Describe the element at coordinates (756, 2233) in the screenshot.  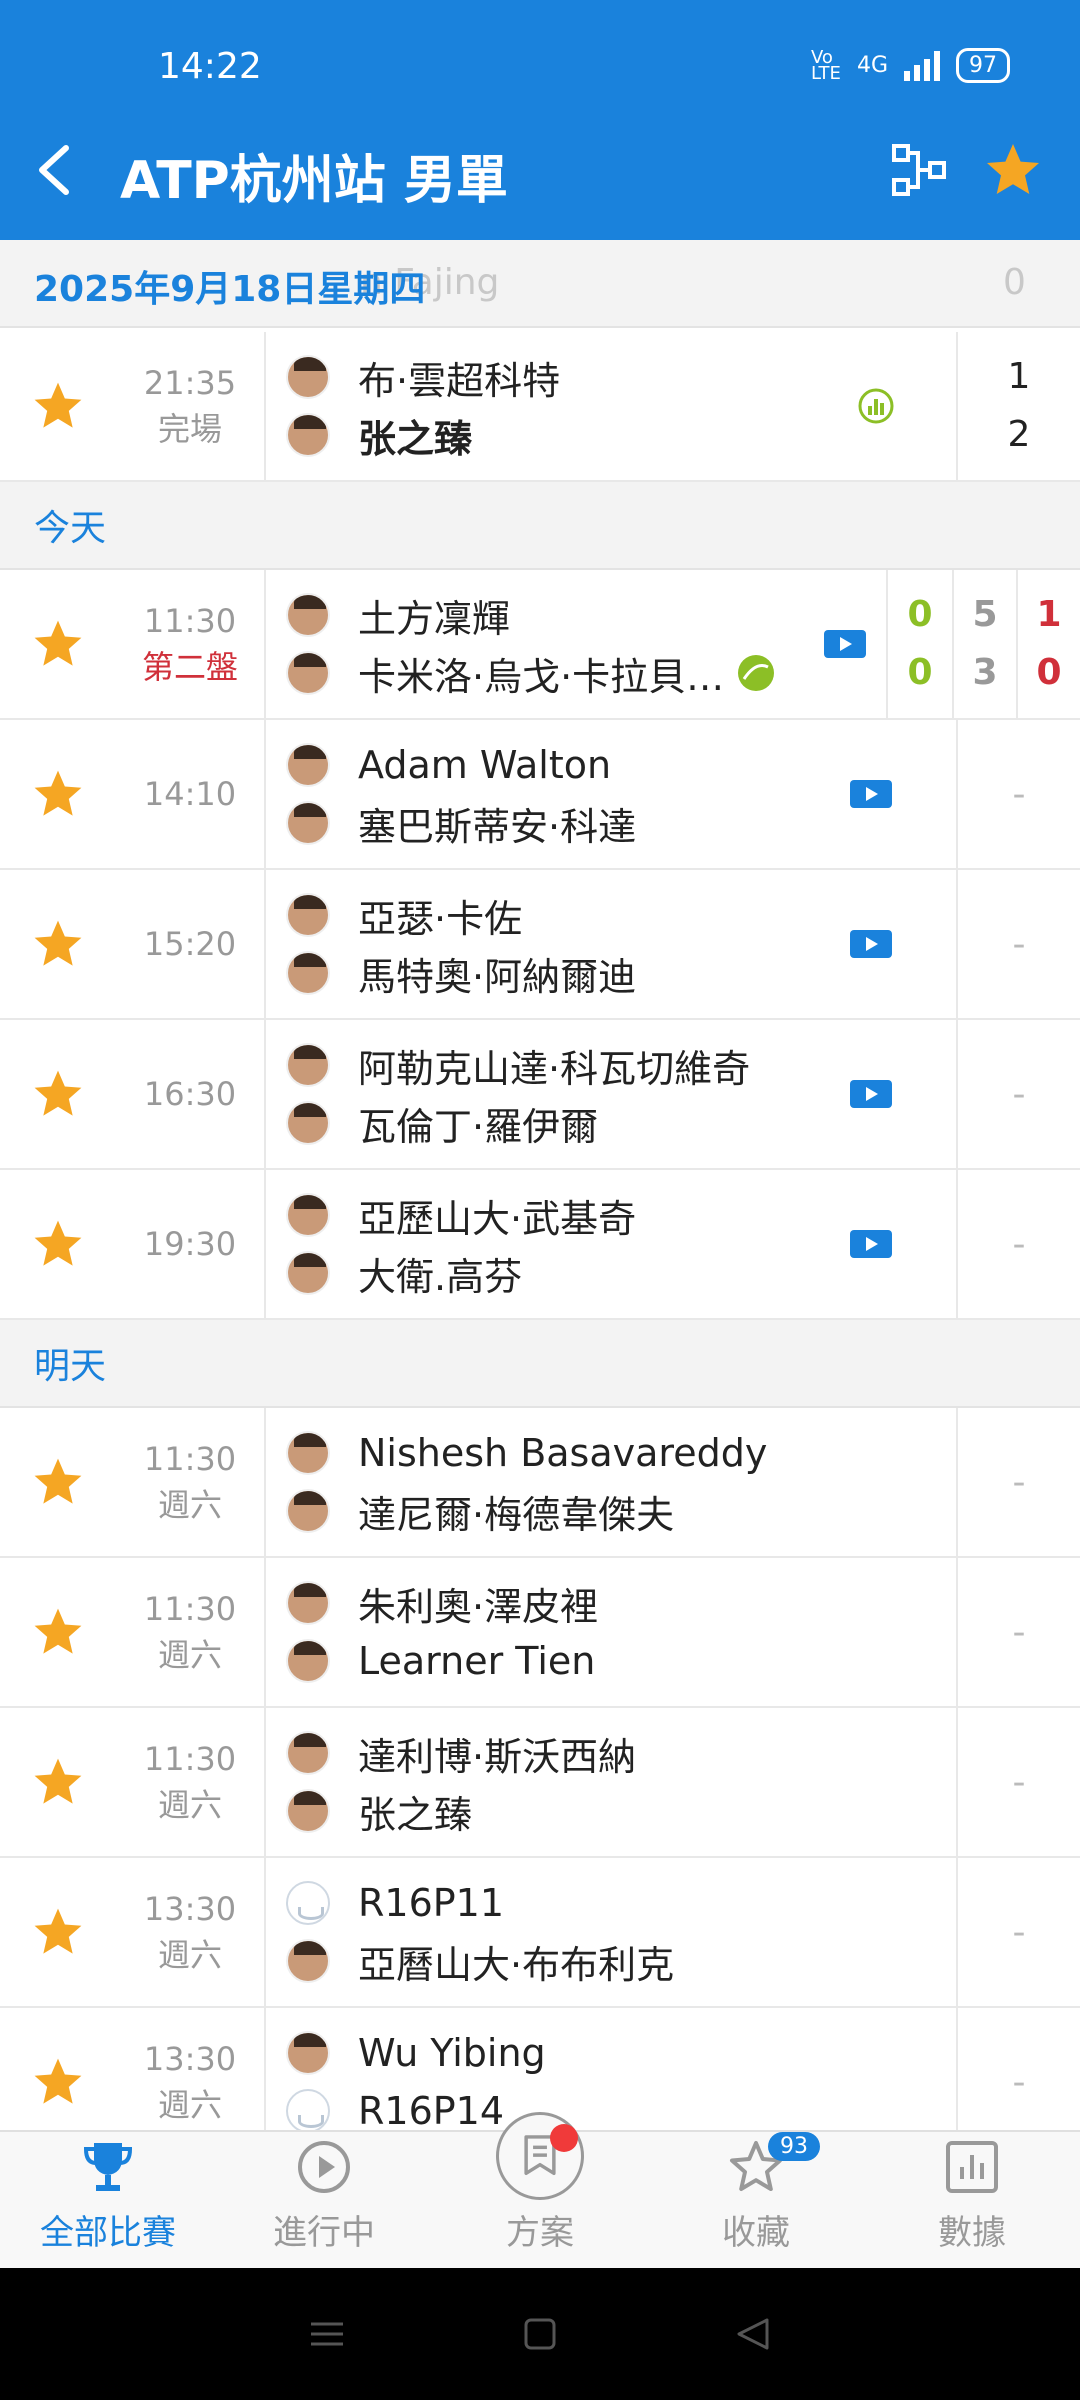
I see `tab-label: 收藏` at that location.